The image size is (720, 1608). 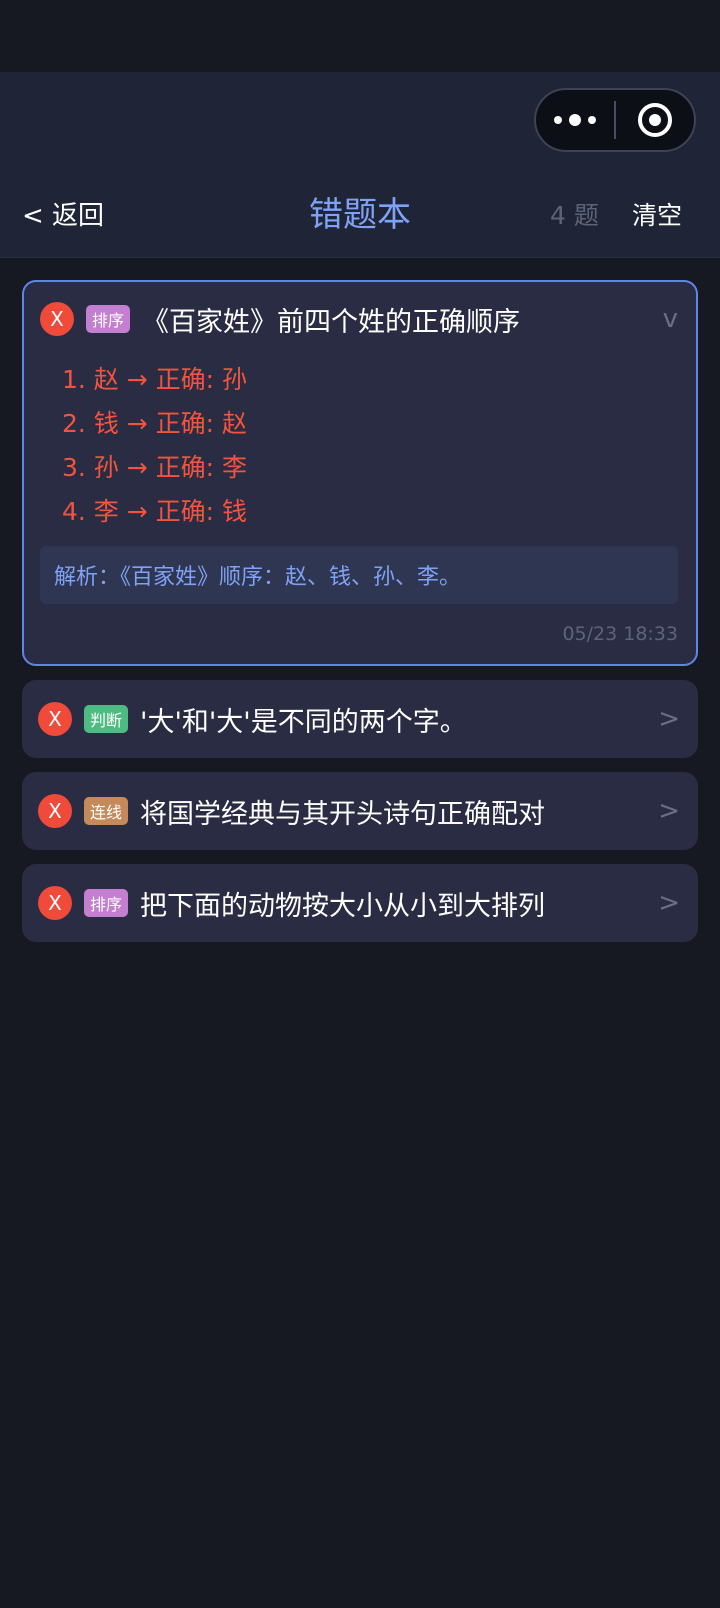 I want to click on question-card: X 连线 将国学经典与其开头诗句正确配对 >, so click(x=360, y=811).